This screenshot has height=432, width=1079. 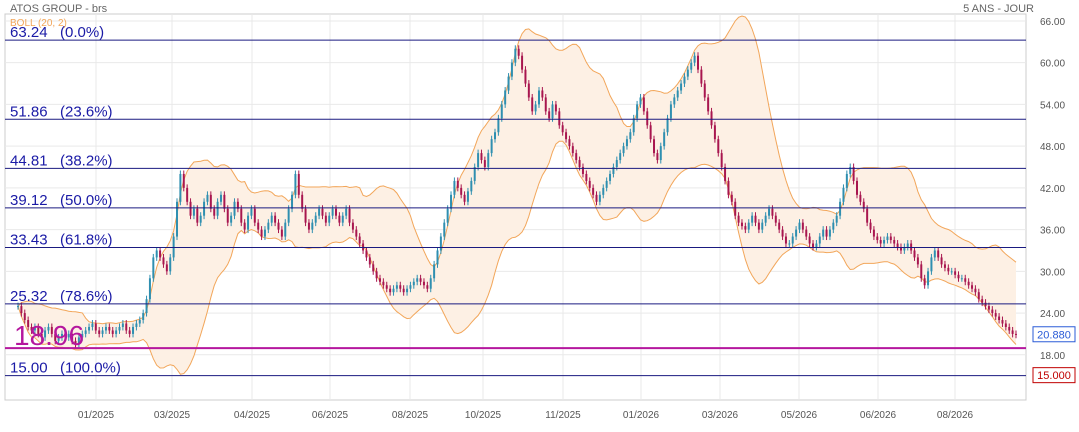 I want to click on fib-pct-label: (23.6%), so click(x=86, y=111).